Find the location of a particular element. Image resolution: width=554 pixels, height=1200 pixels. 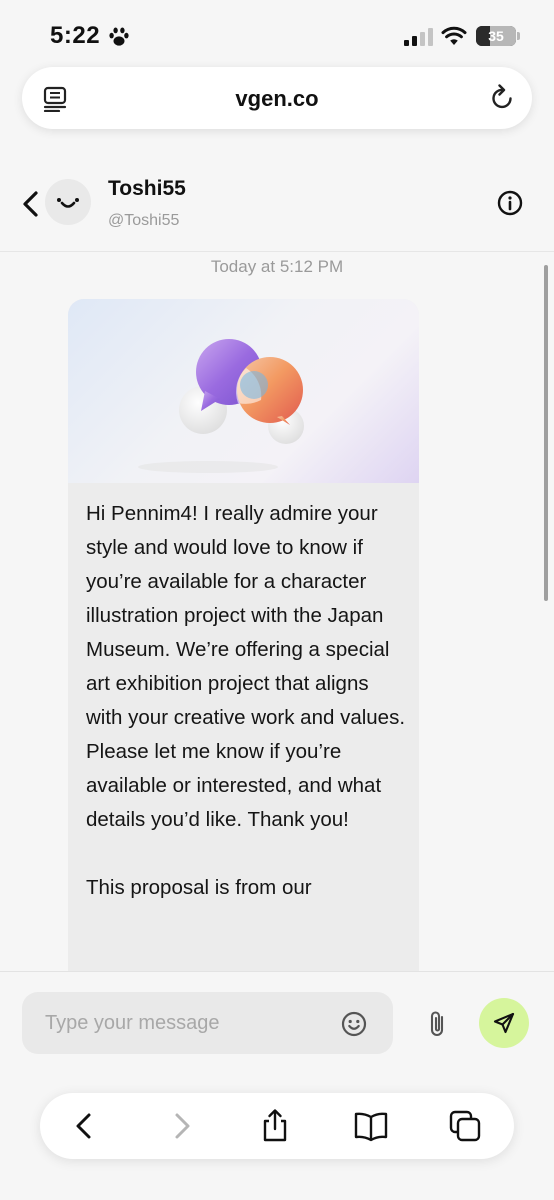

back-chevron-icon is located at coordinates (31, 204).